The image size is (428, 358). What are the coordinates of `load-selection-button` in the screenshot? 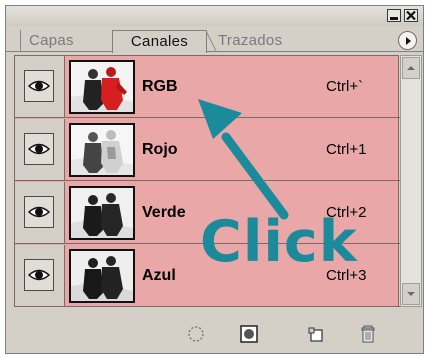 It's located at (196, 334).